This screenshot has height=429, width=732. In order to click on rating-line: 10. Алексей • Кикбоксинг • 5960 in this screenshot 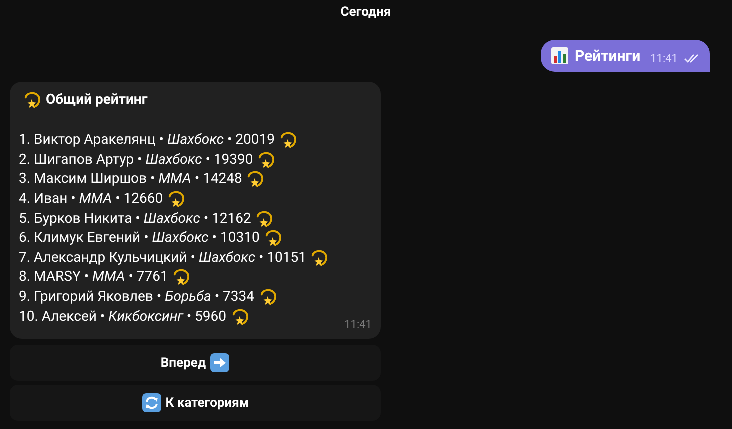, I will do `click(123, 317)`.